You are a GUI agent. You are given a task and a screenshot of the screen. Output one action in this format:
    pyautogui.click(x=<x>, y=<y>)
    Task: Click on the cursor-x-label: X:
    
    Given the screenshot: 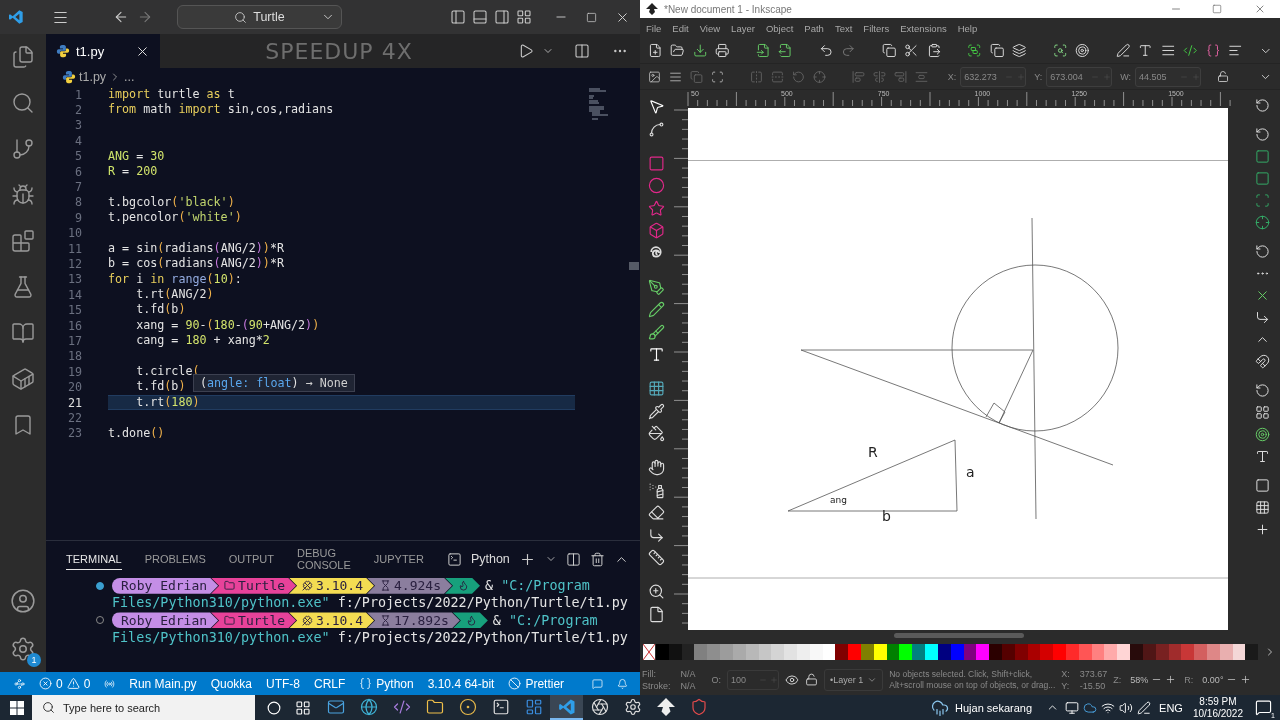 What is the action you would take?
    pyautogui.click(x=1065, y=673)
    